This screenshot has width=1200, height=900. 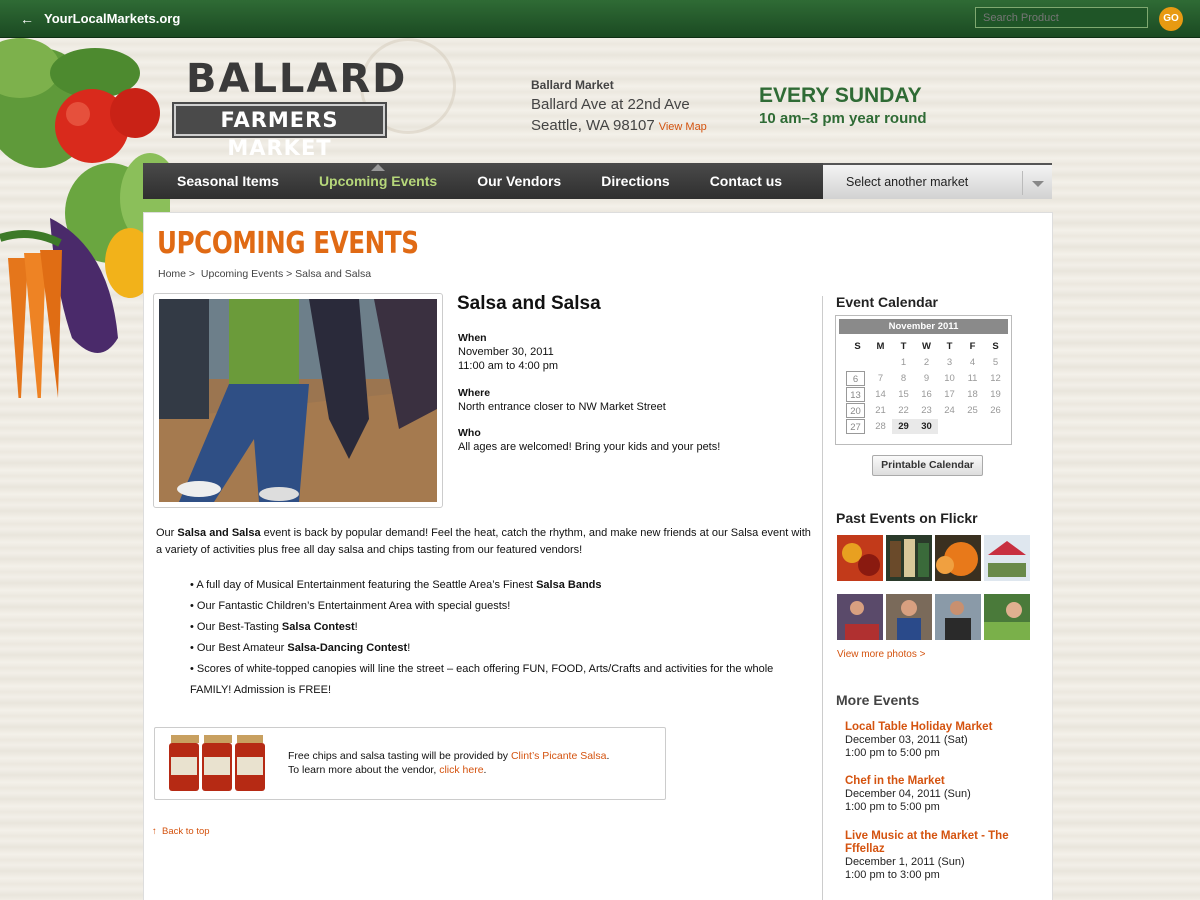 What do you see at coordinates (972, 346) in the screenshot?
I see `calendar-day-header: F` at bounding box center [972, 346].